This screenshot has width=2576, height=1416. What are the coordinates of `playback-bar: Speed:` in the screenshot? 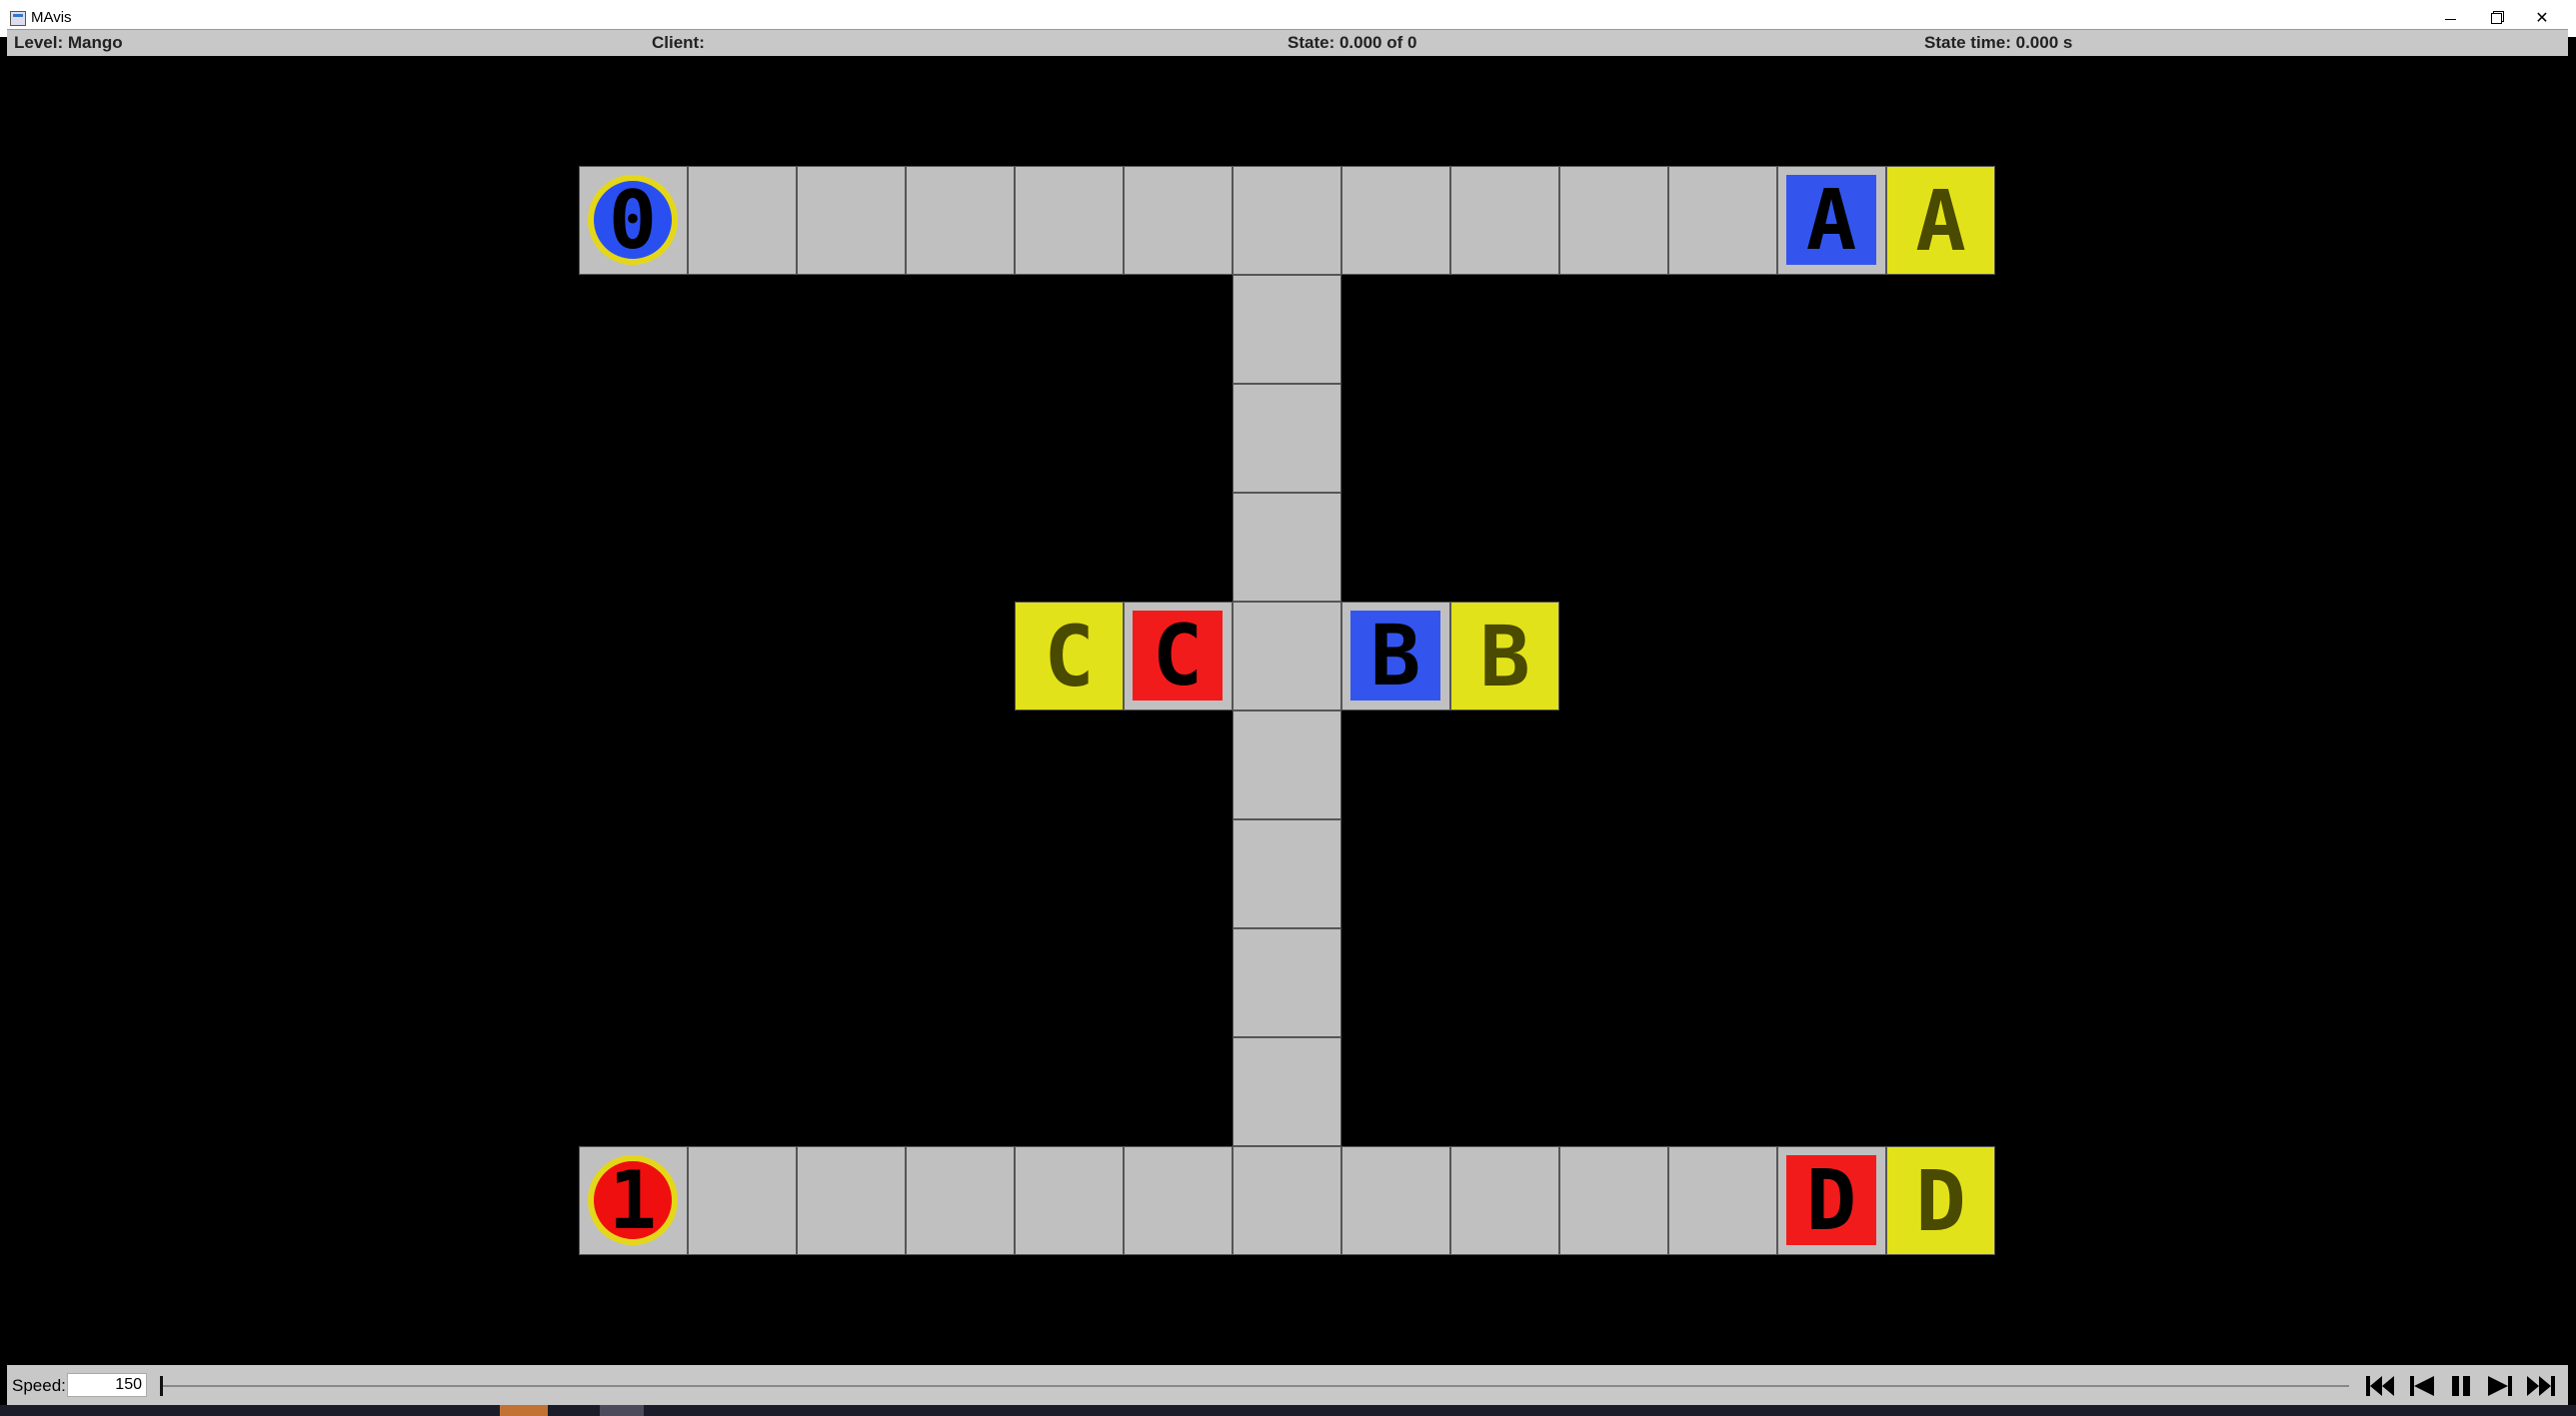 It's located at (1287, 1385).